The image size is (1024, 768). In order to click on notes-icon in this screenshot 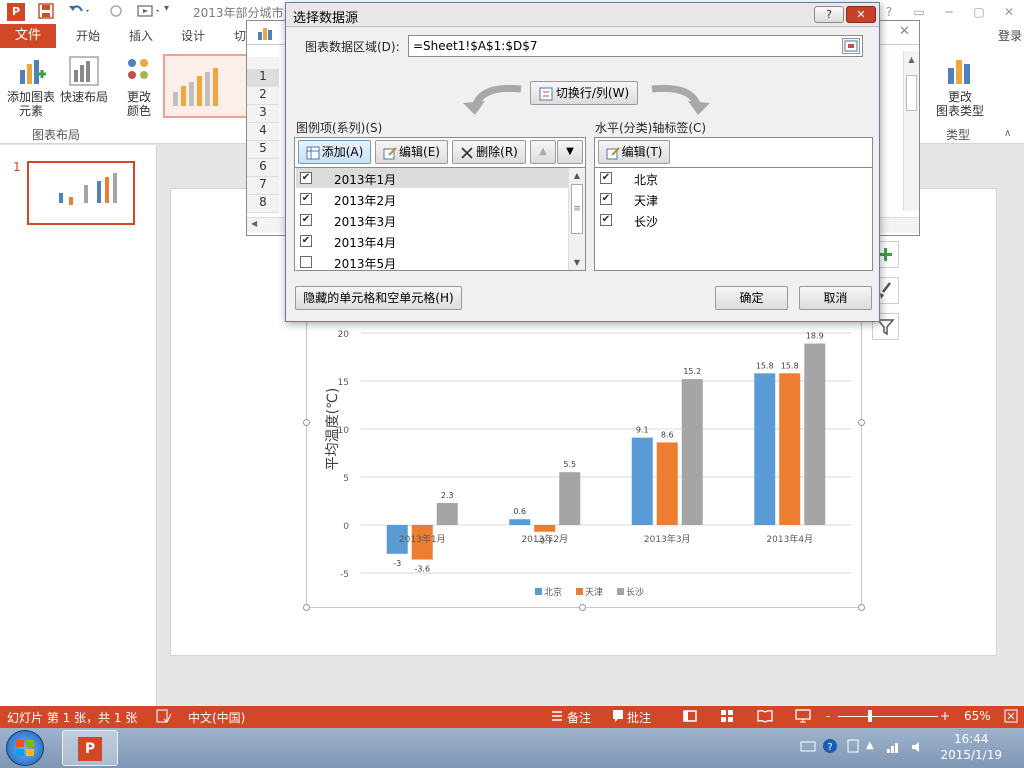, I will do `click(557, 716)`.